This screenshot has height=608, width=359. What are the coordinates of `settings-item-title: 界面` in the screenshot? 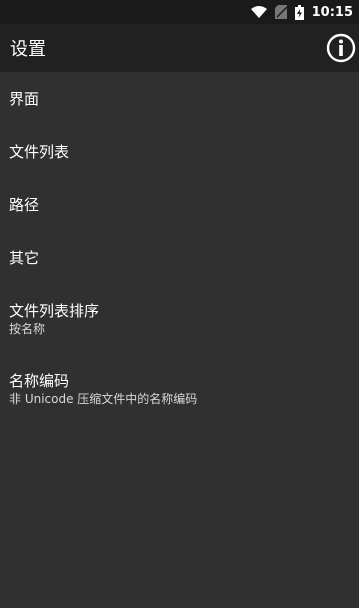 It's located at (24, 99).